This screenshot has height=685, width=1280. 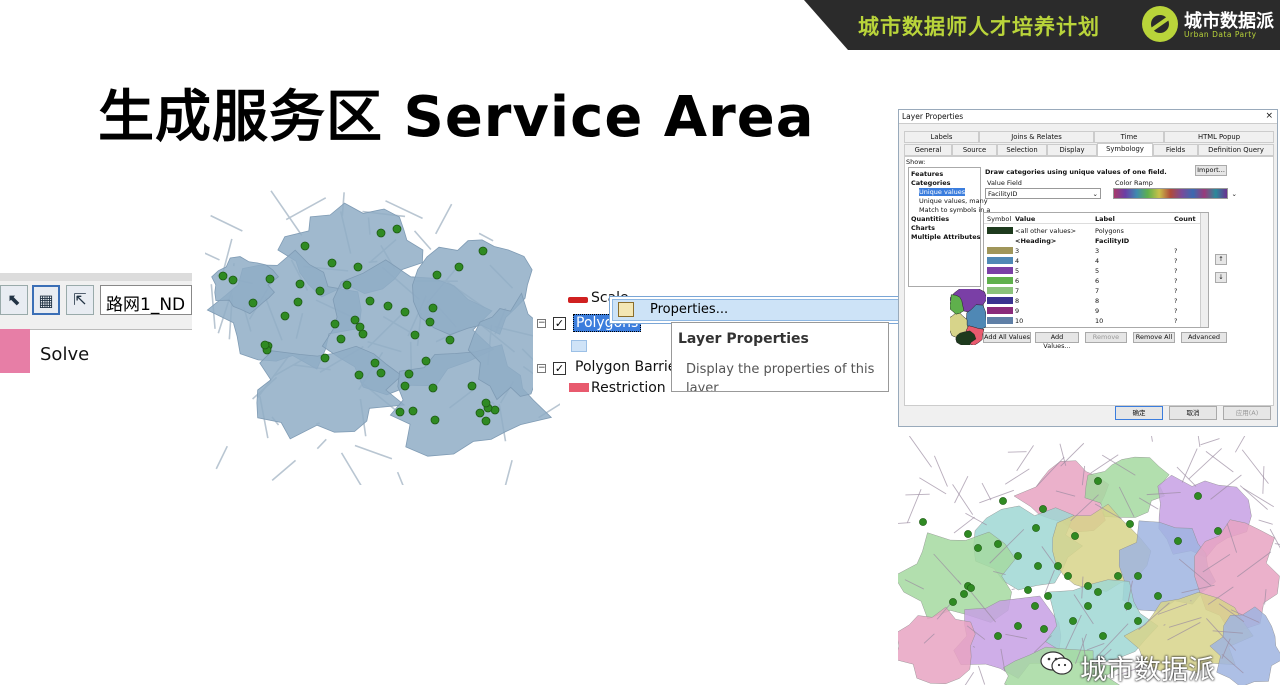 What do you see at coordinates (1096, 231) in the screenshot?
I see `table-row: <all other values> Polygons` at bounding box center [1096, 231].